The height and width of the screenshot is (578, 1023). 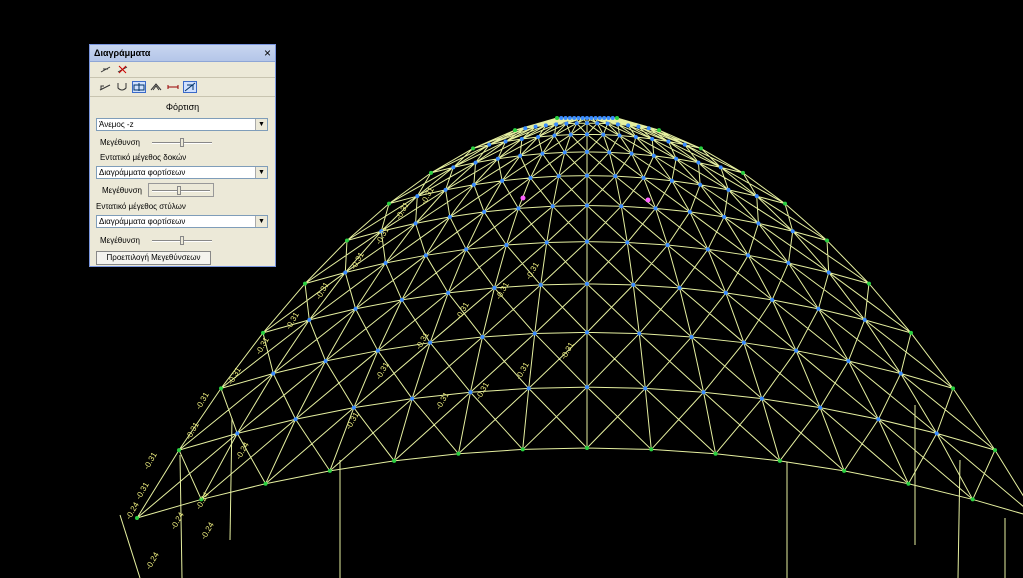 What do you see at coordinates (122, 87) in the screenshot?
I see `shear-icon` at bounding box center [122, 87].